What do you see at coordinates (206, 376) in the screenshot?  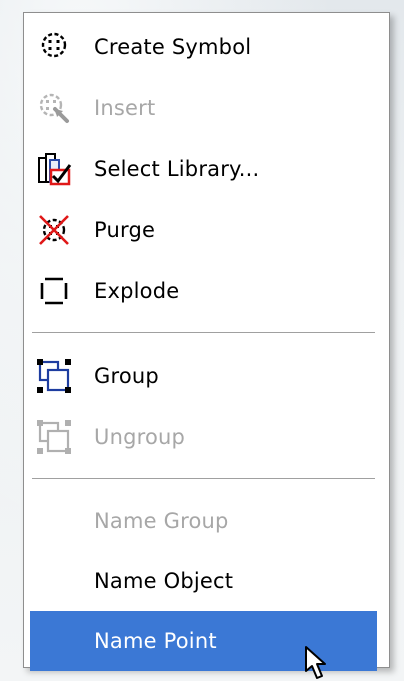 I see `menu-item-group: Group` at bounding box center [206, 376].